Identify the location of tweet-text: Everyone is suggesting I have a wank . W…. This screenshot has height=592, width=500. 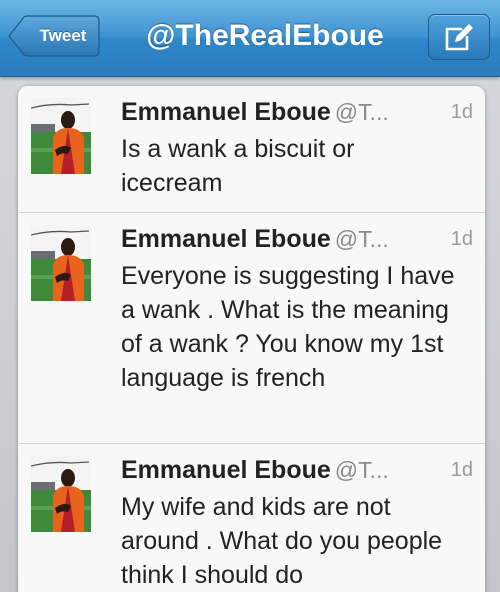
(288, 327).